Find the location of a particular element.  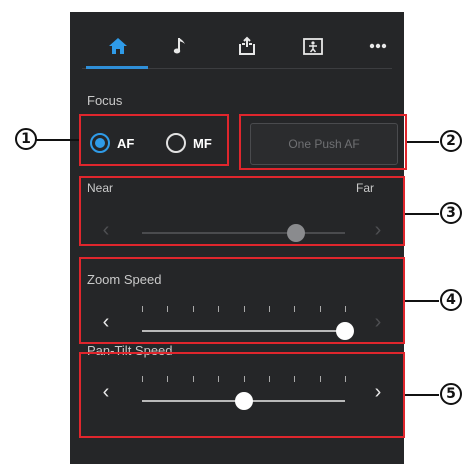

tab-active-indicator is located at coordinates (117, 67).